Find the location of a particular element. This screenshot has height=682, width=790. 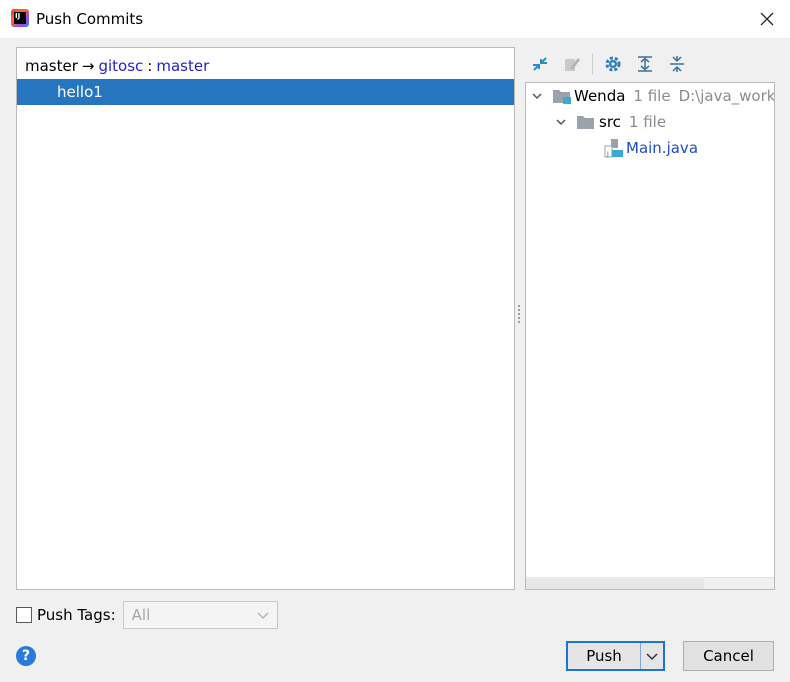

push-button-group: Push is located at coordinates (615, 656).